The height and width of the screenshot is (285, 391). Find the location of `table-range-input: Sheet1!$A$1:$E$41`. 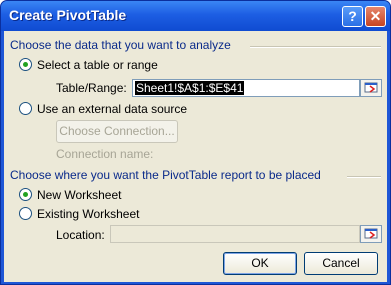

table-range-input: Sheet1!$A$1:$E$41 is located at coordinates (246, 88).